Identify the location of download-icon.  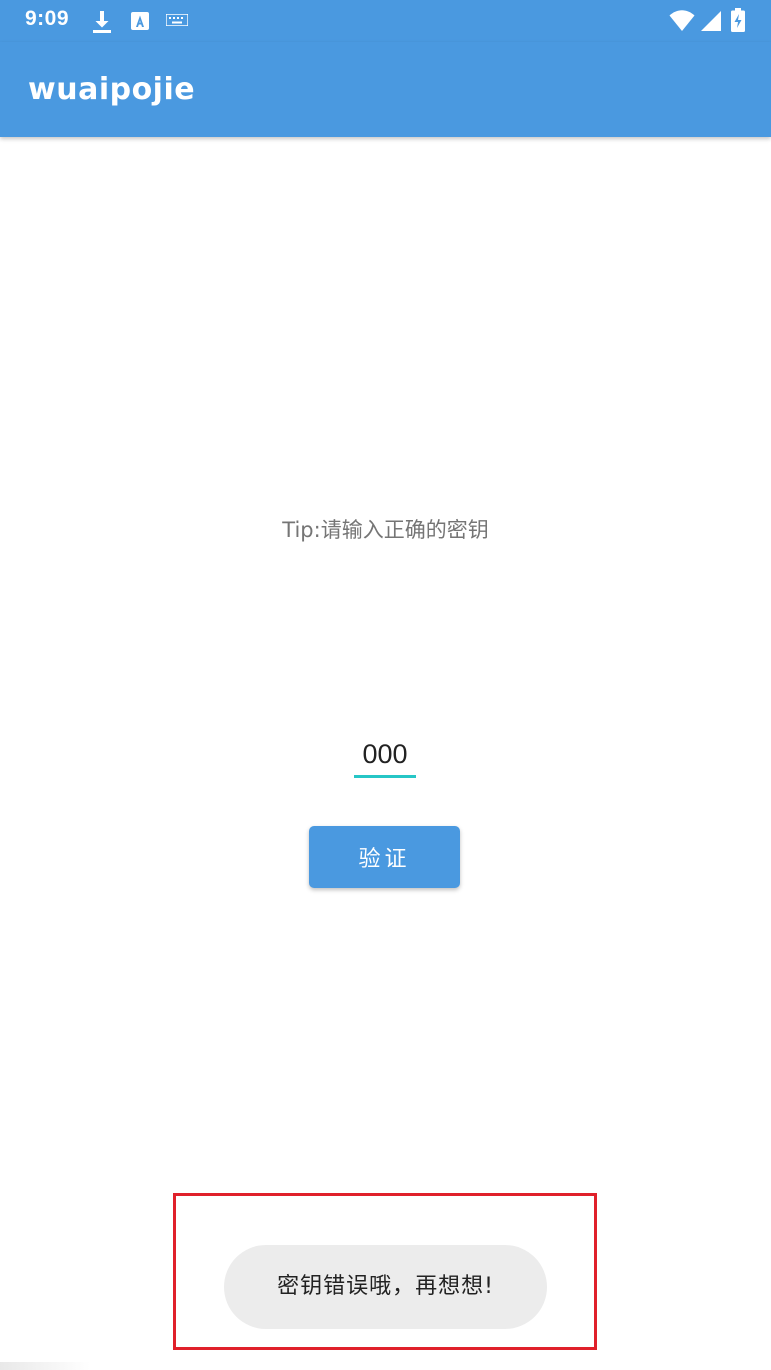
(102, 22).